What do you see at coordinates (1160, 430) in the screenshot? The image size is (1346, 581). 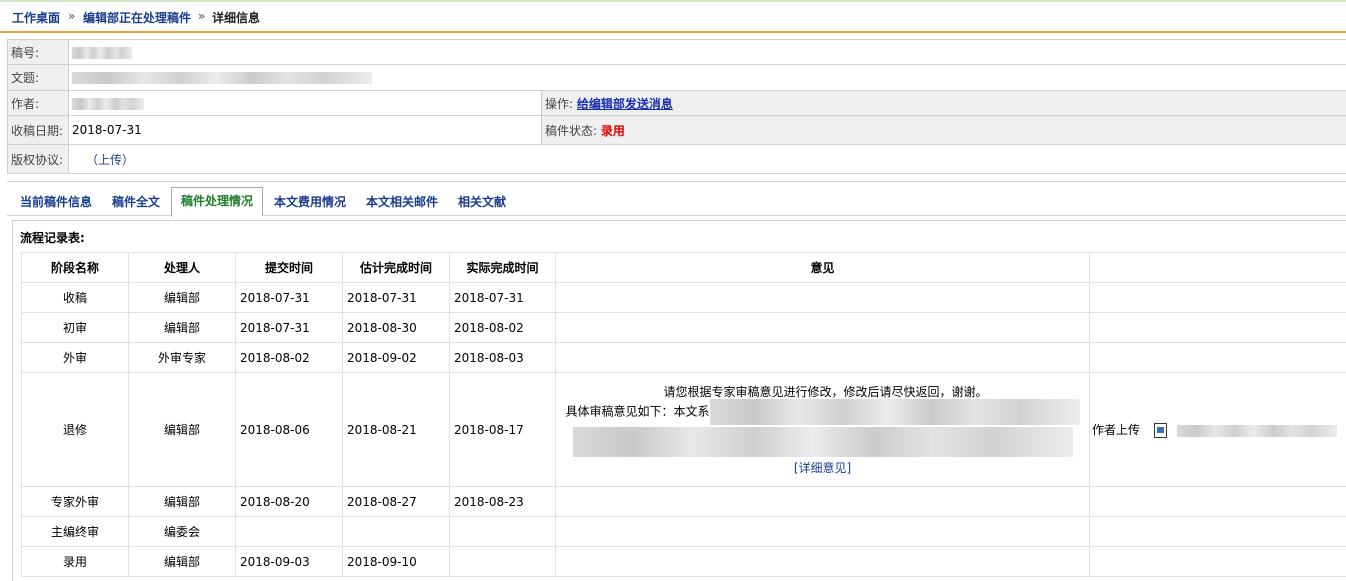 I see `word-document-icon` at bounding box center [1160, 430].